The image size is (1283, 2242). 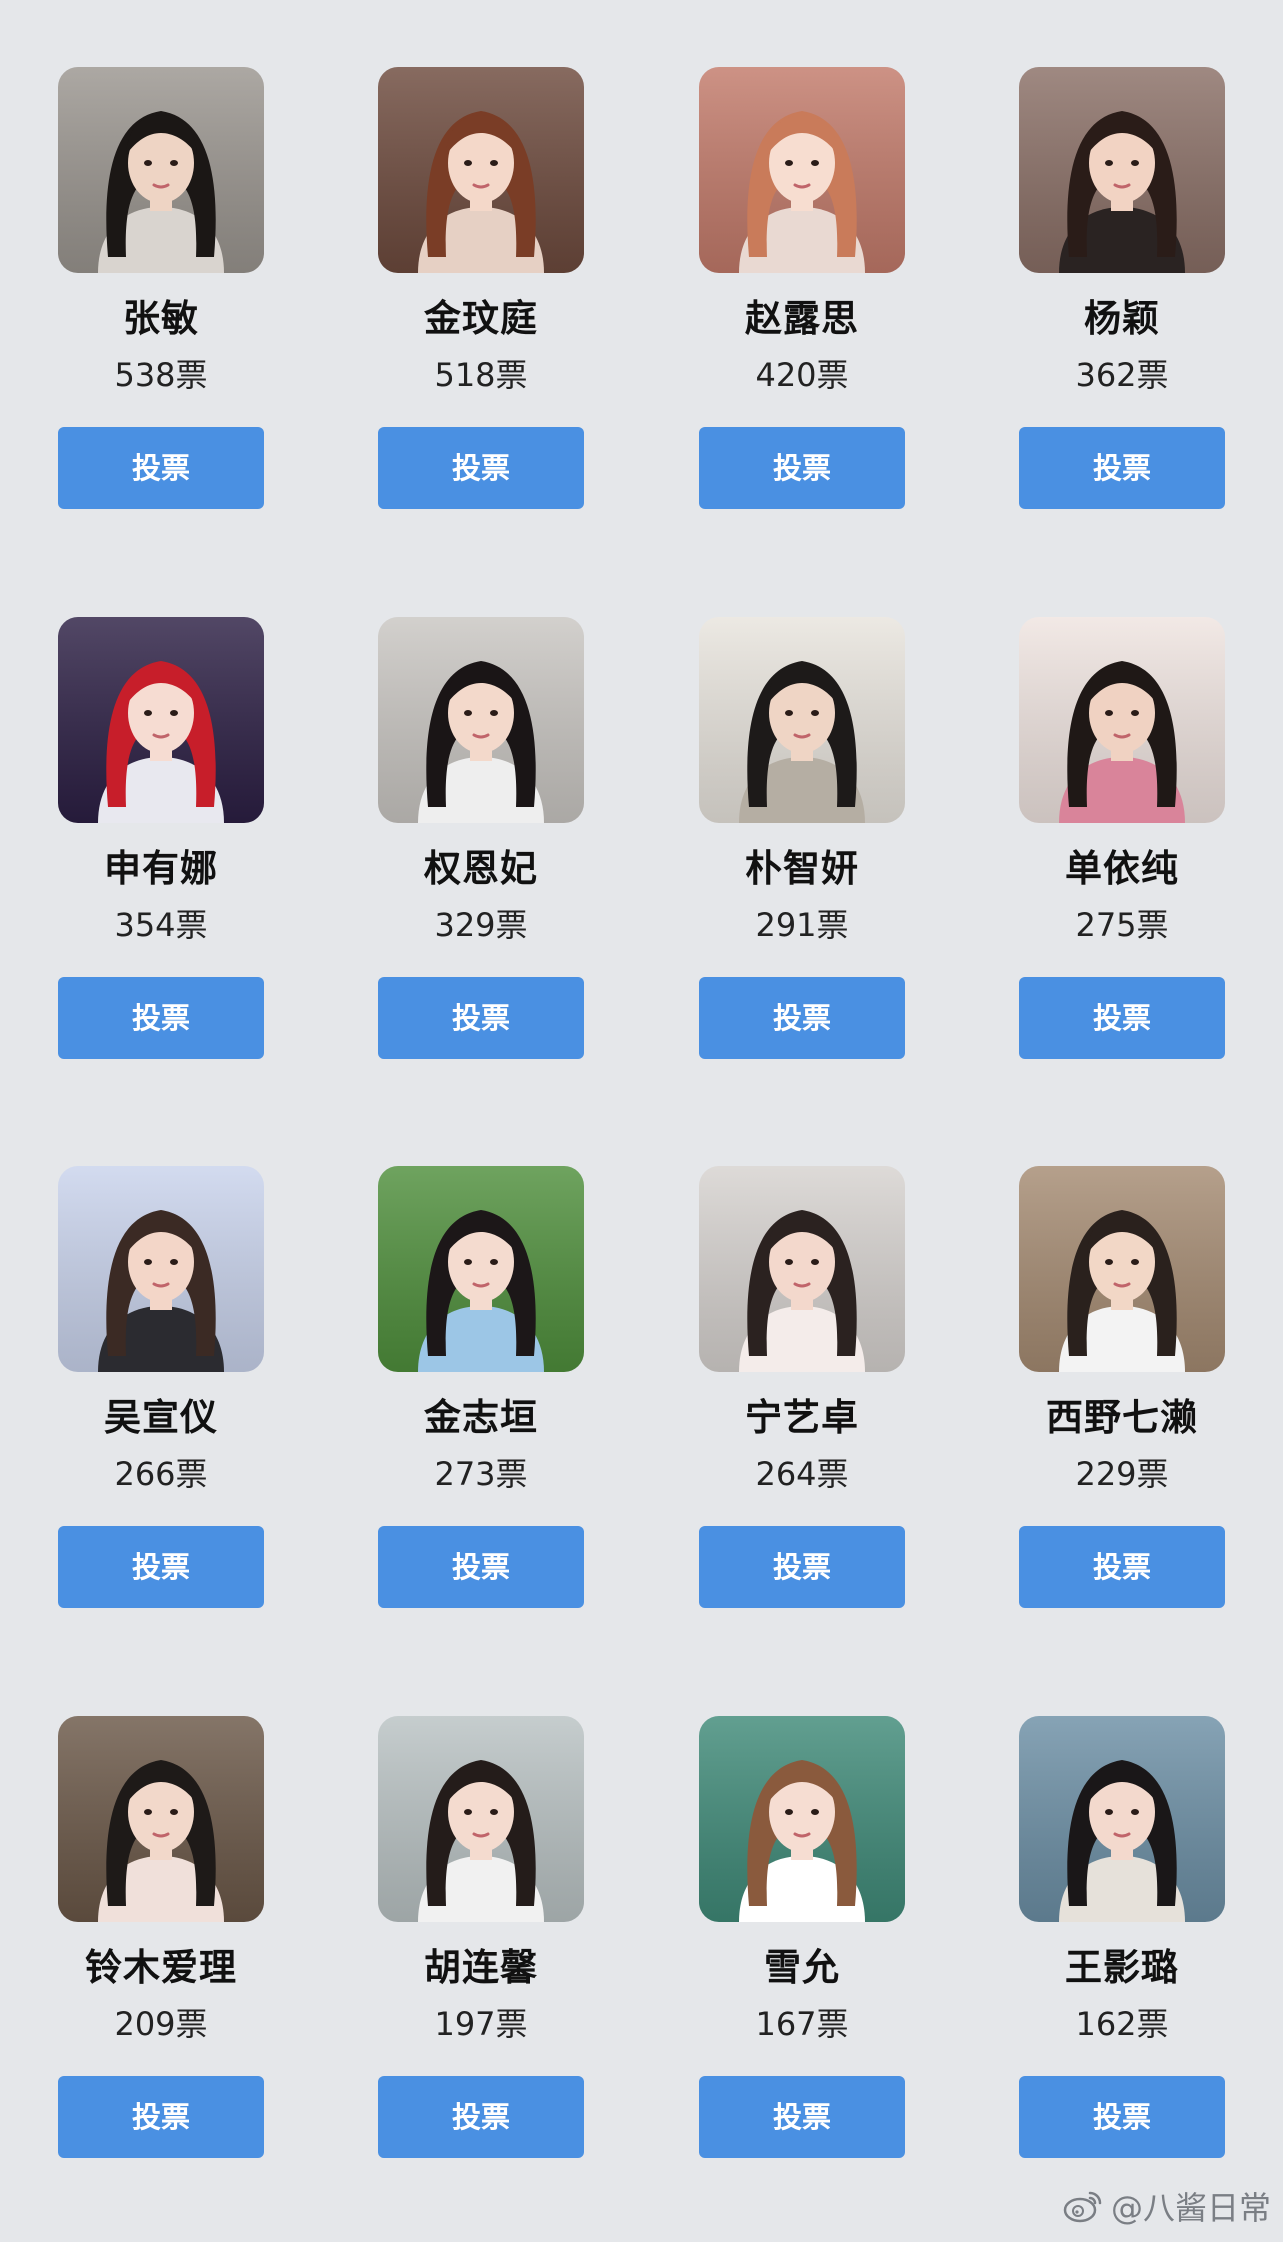 What do you see at coordinates (802, 1967) in the screenshot?
I see `candidate-name: 雪允` at bounding box center [802, 1967].